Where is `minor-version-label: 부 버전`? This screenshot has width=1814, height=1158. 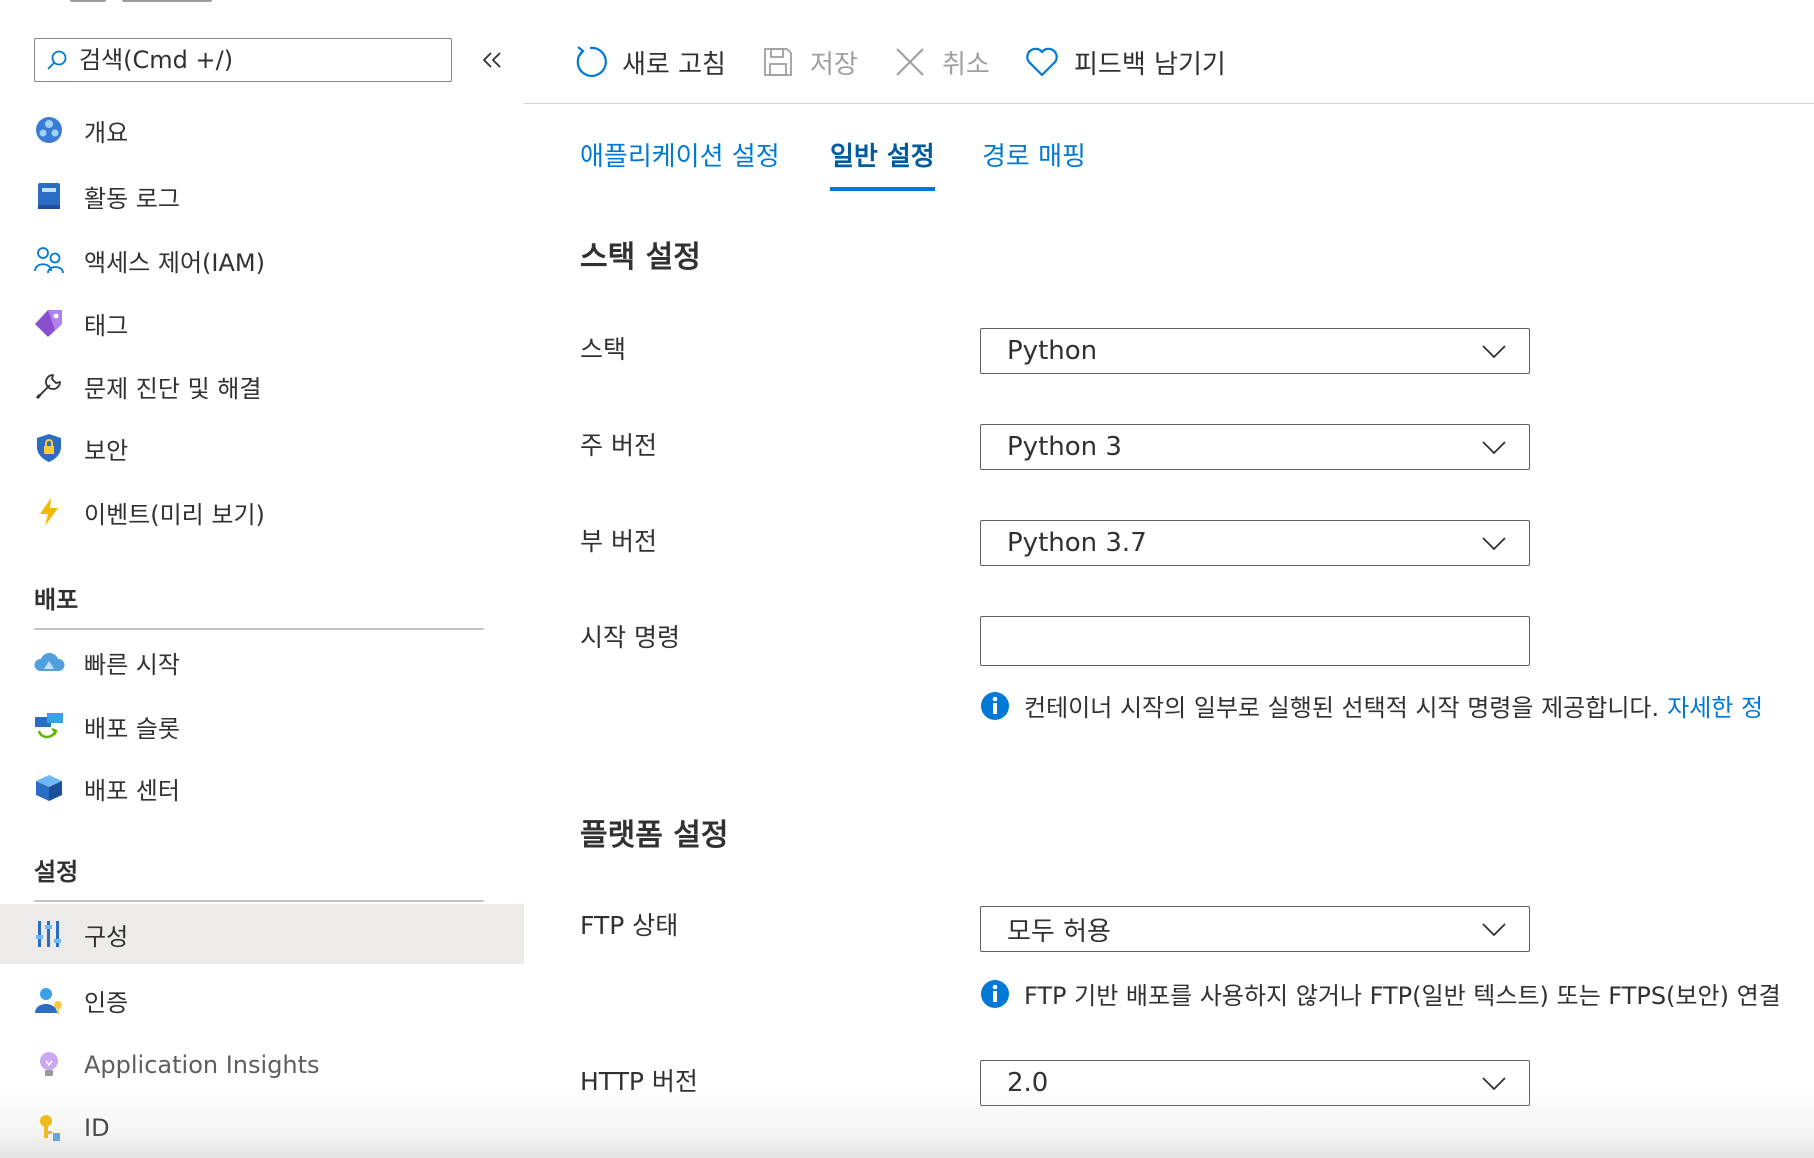
minor-version-label: 부 버전 is located at coordinates (618, 541).